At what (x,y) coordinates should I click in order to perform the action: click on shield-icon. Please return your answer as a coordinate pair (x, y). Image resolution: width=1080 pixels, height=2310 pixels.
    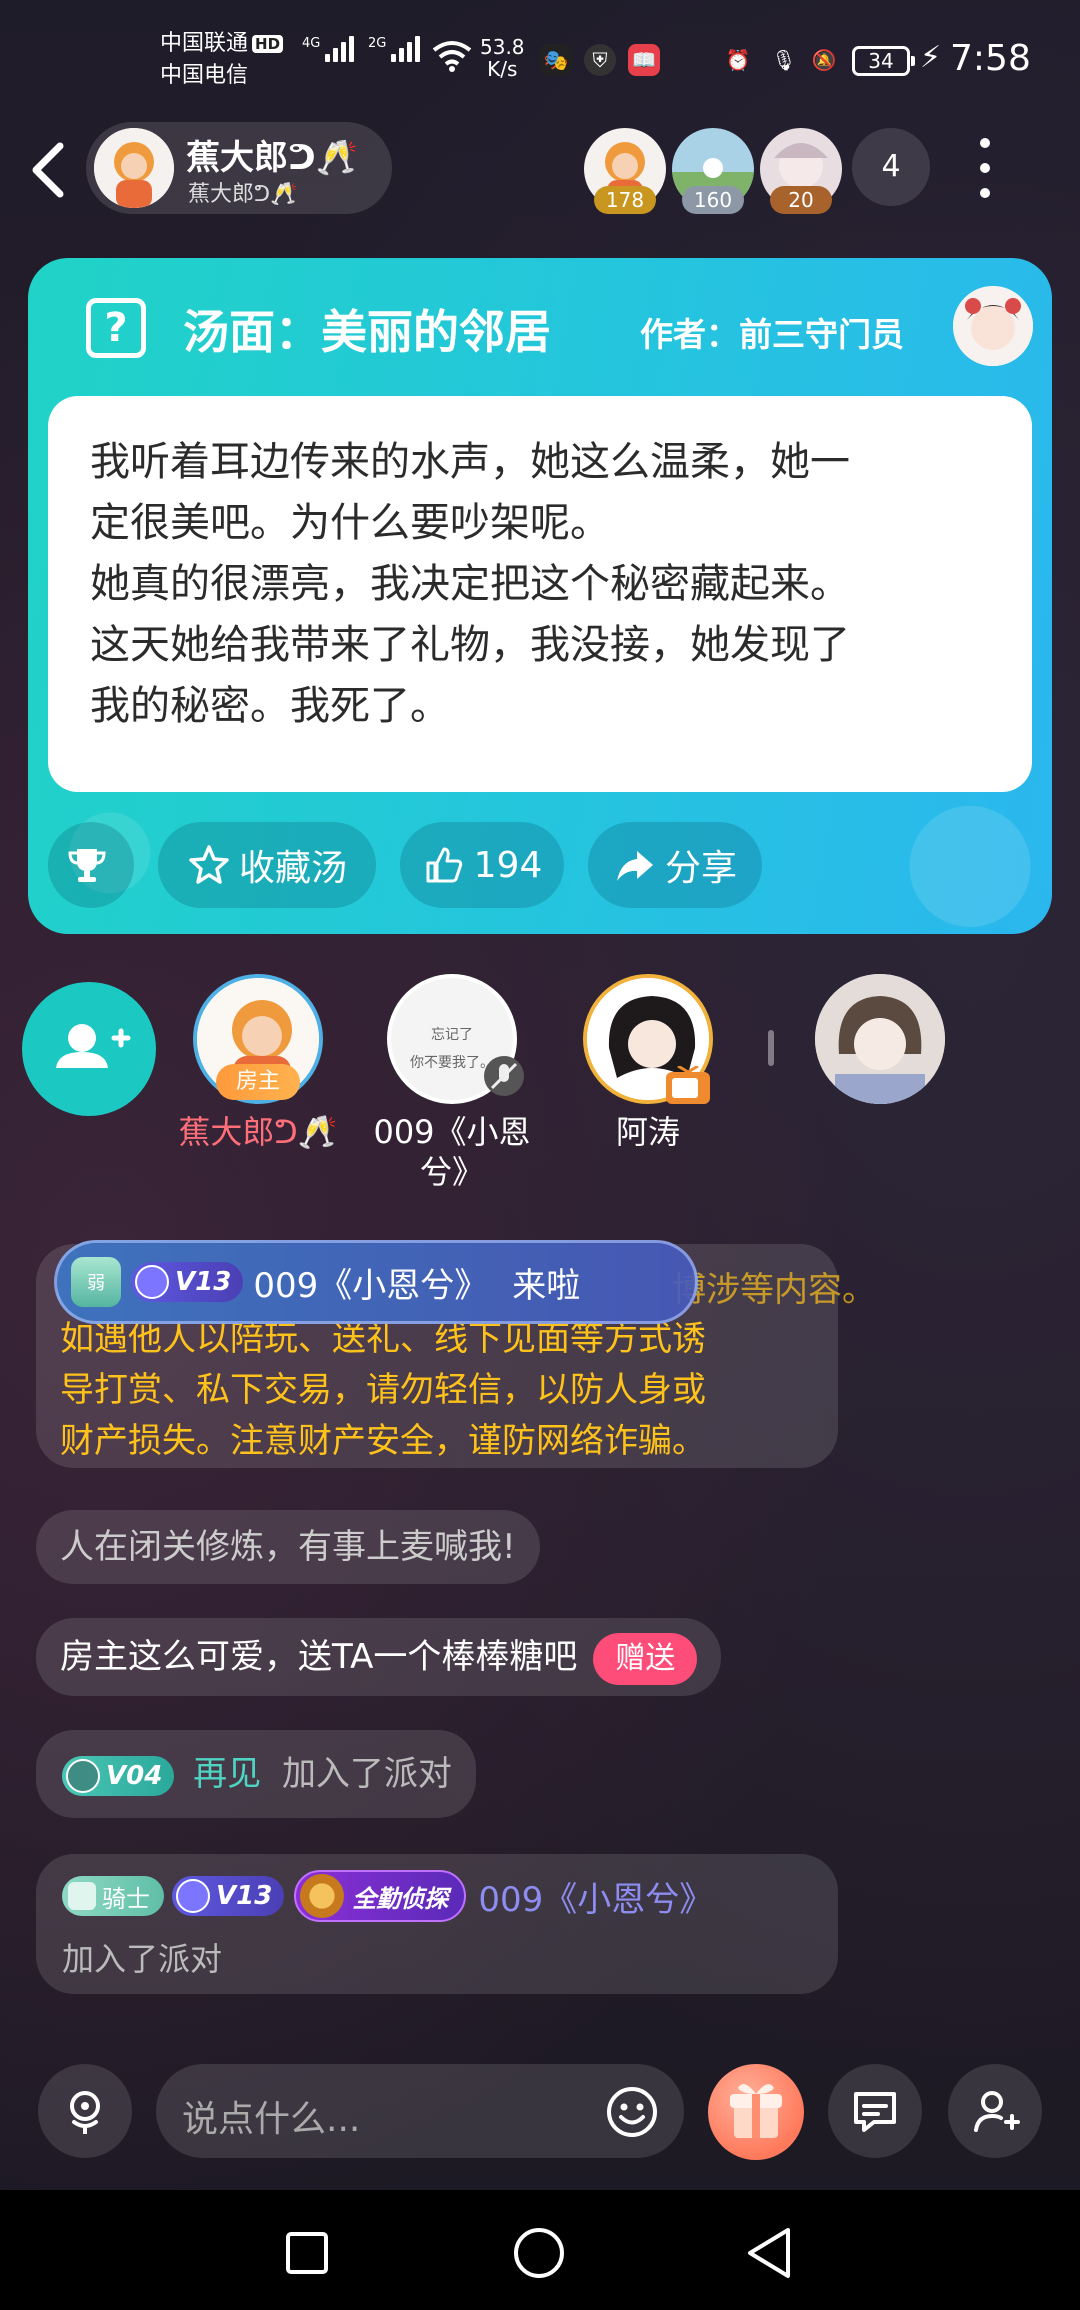
    Looking at the image, I should click on (82, 1896).